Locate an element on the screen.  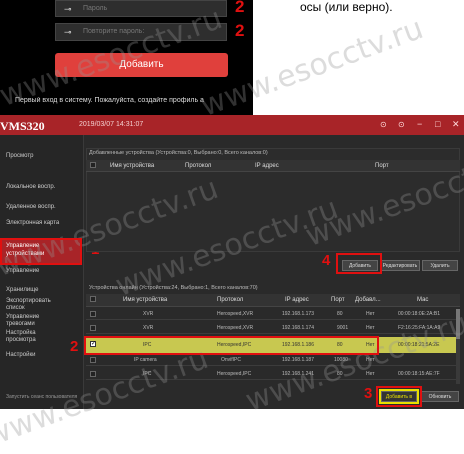
ip-address: 192.168.1.173 is located at coordinates (298, 314).